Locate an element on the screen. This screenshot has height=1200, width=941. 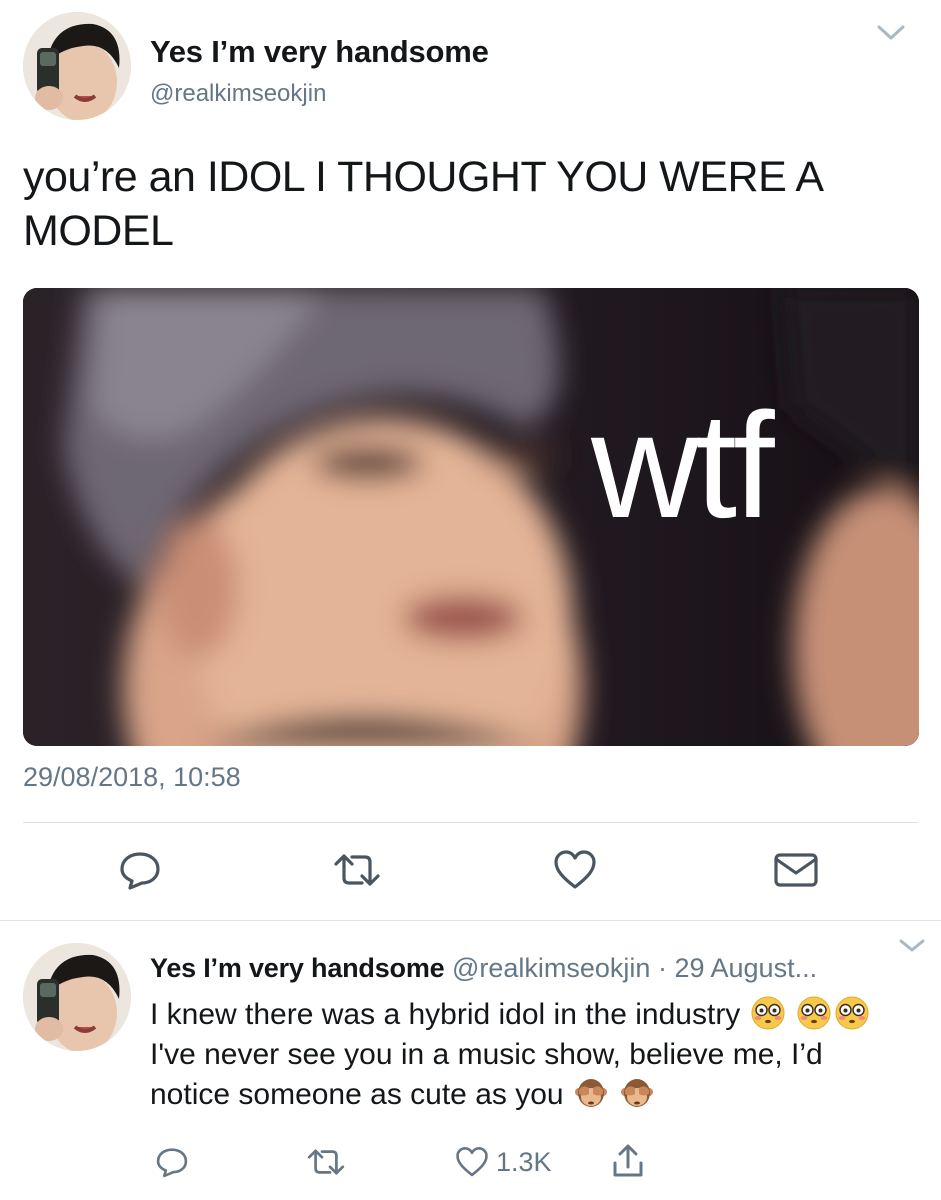
like-button is located at coordinates (575, 870).